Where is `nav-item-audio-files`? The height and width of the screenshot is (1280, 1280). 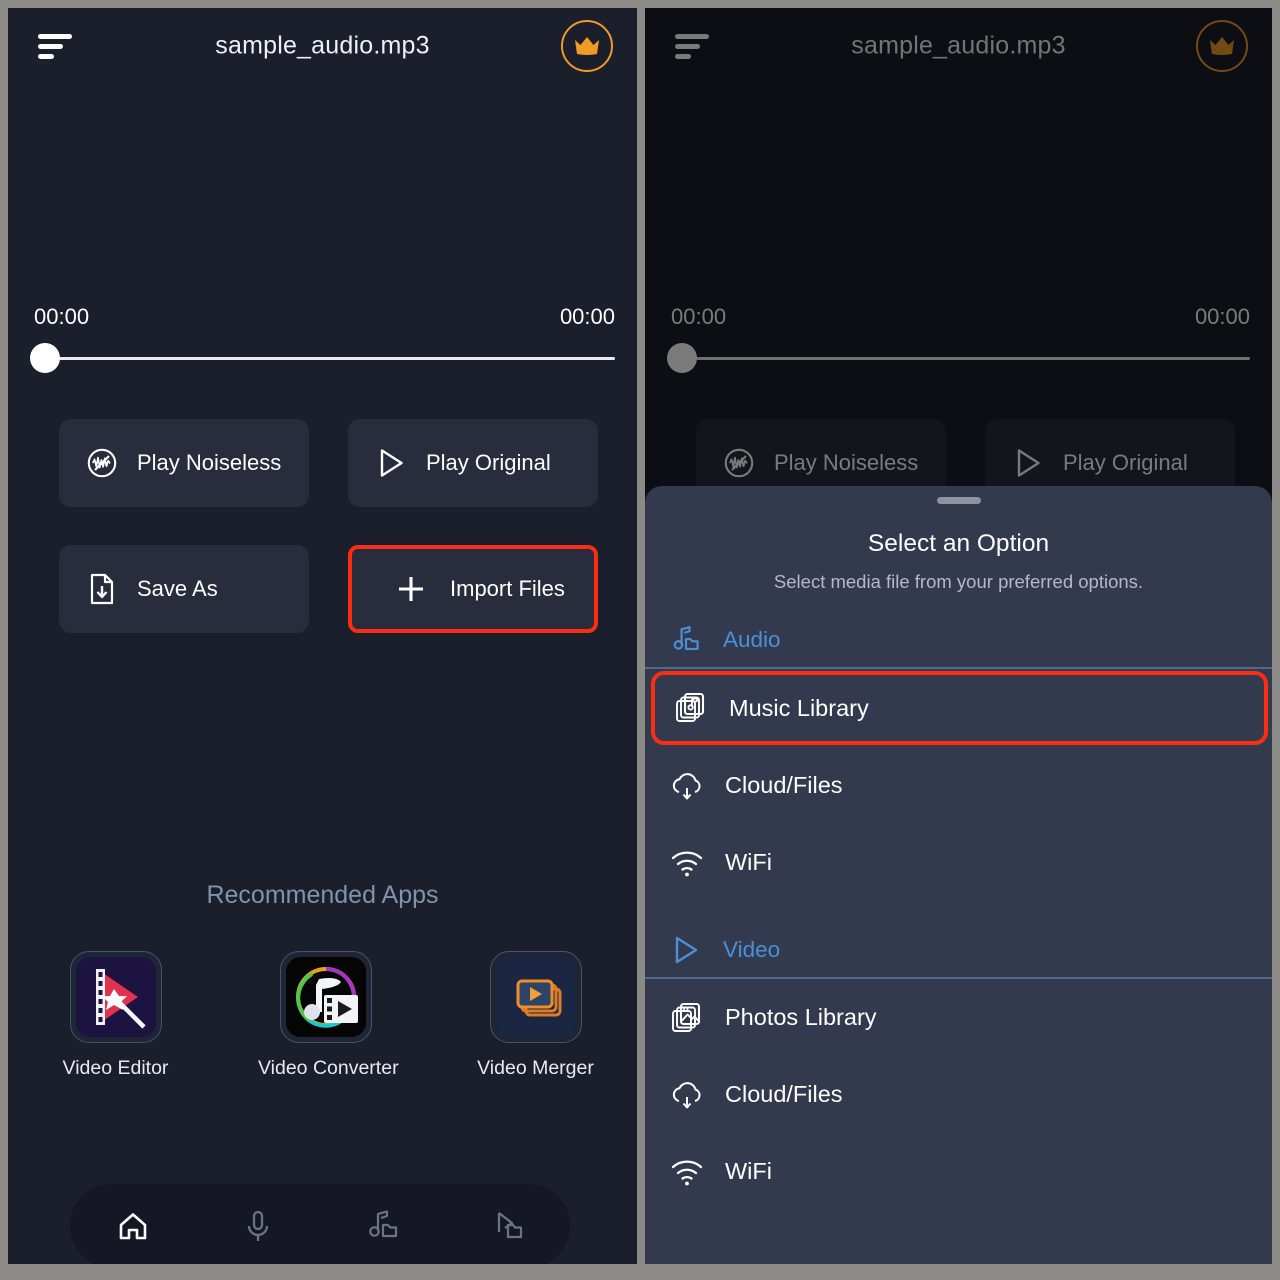
nav-item-audio-files is located at coordinates (383, 1226).